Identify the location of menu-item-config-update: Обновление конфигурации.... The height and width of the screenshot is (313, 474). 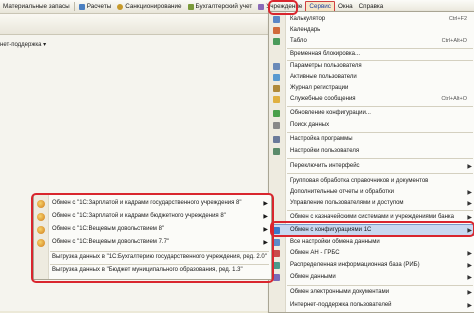
(371, 113).